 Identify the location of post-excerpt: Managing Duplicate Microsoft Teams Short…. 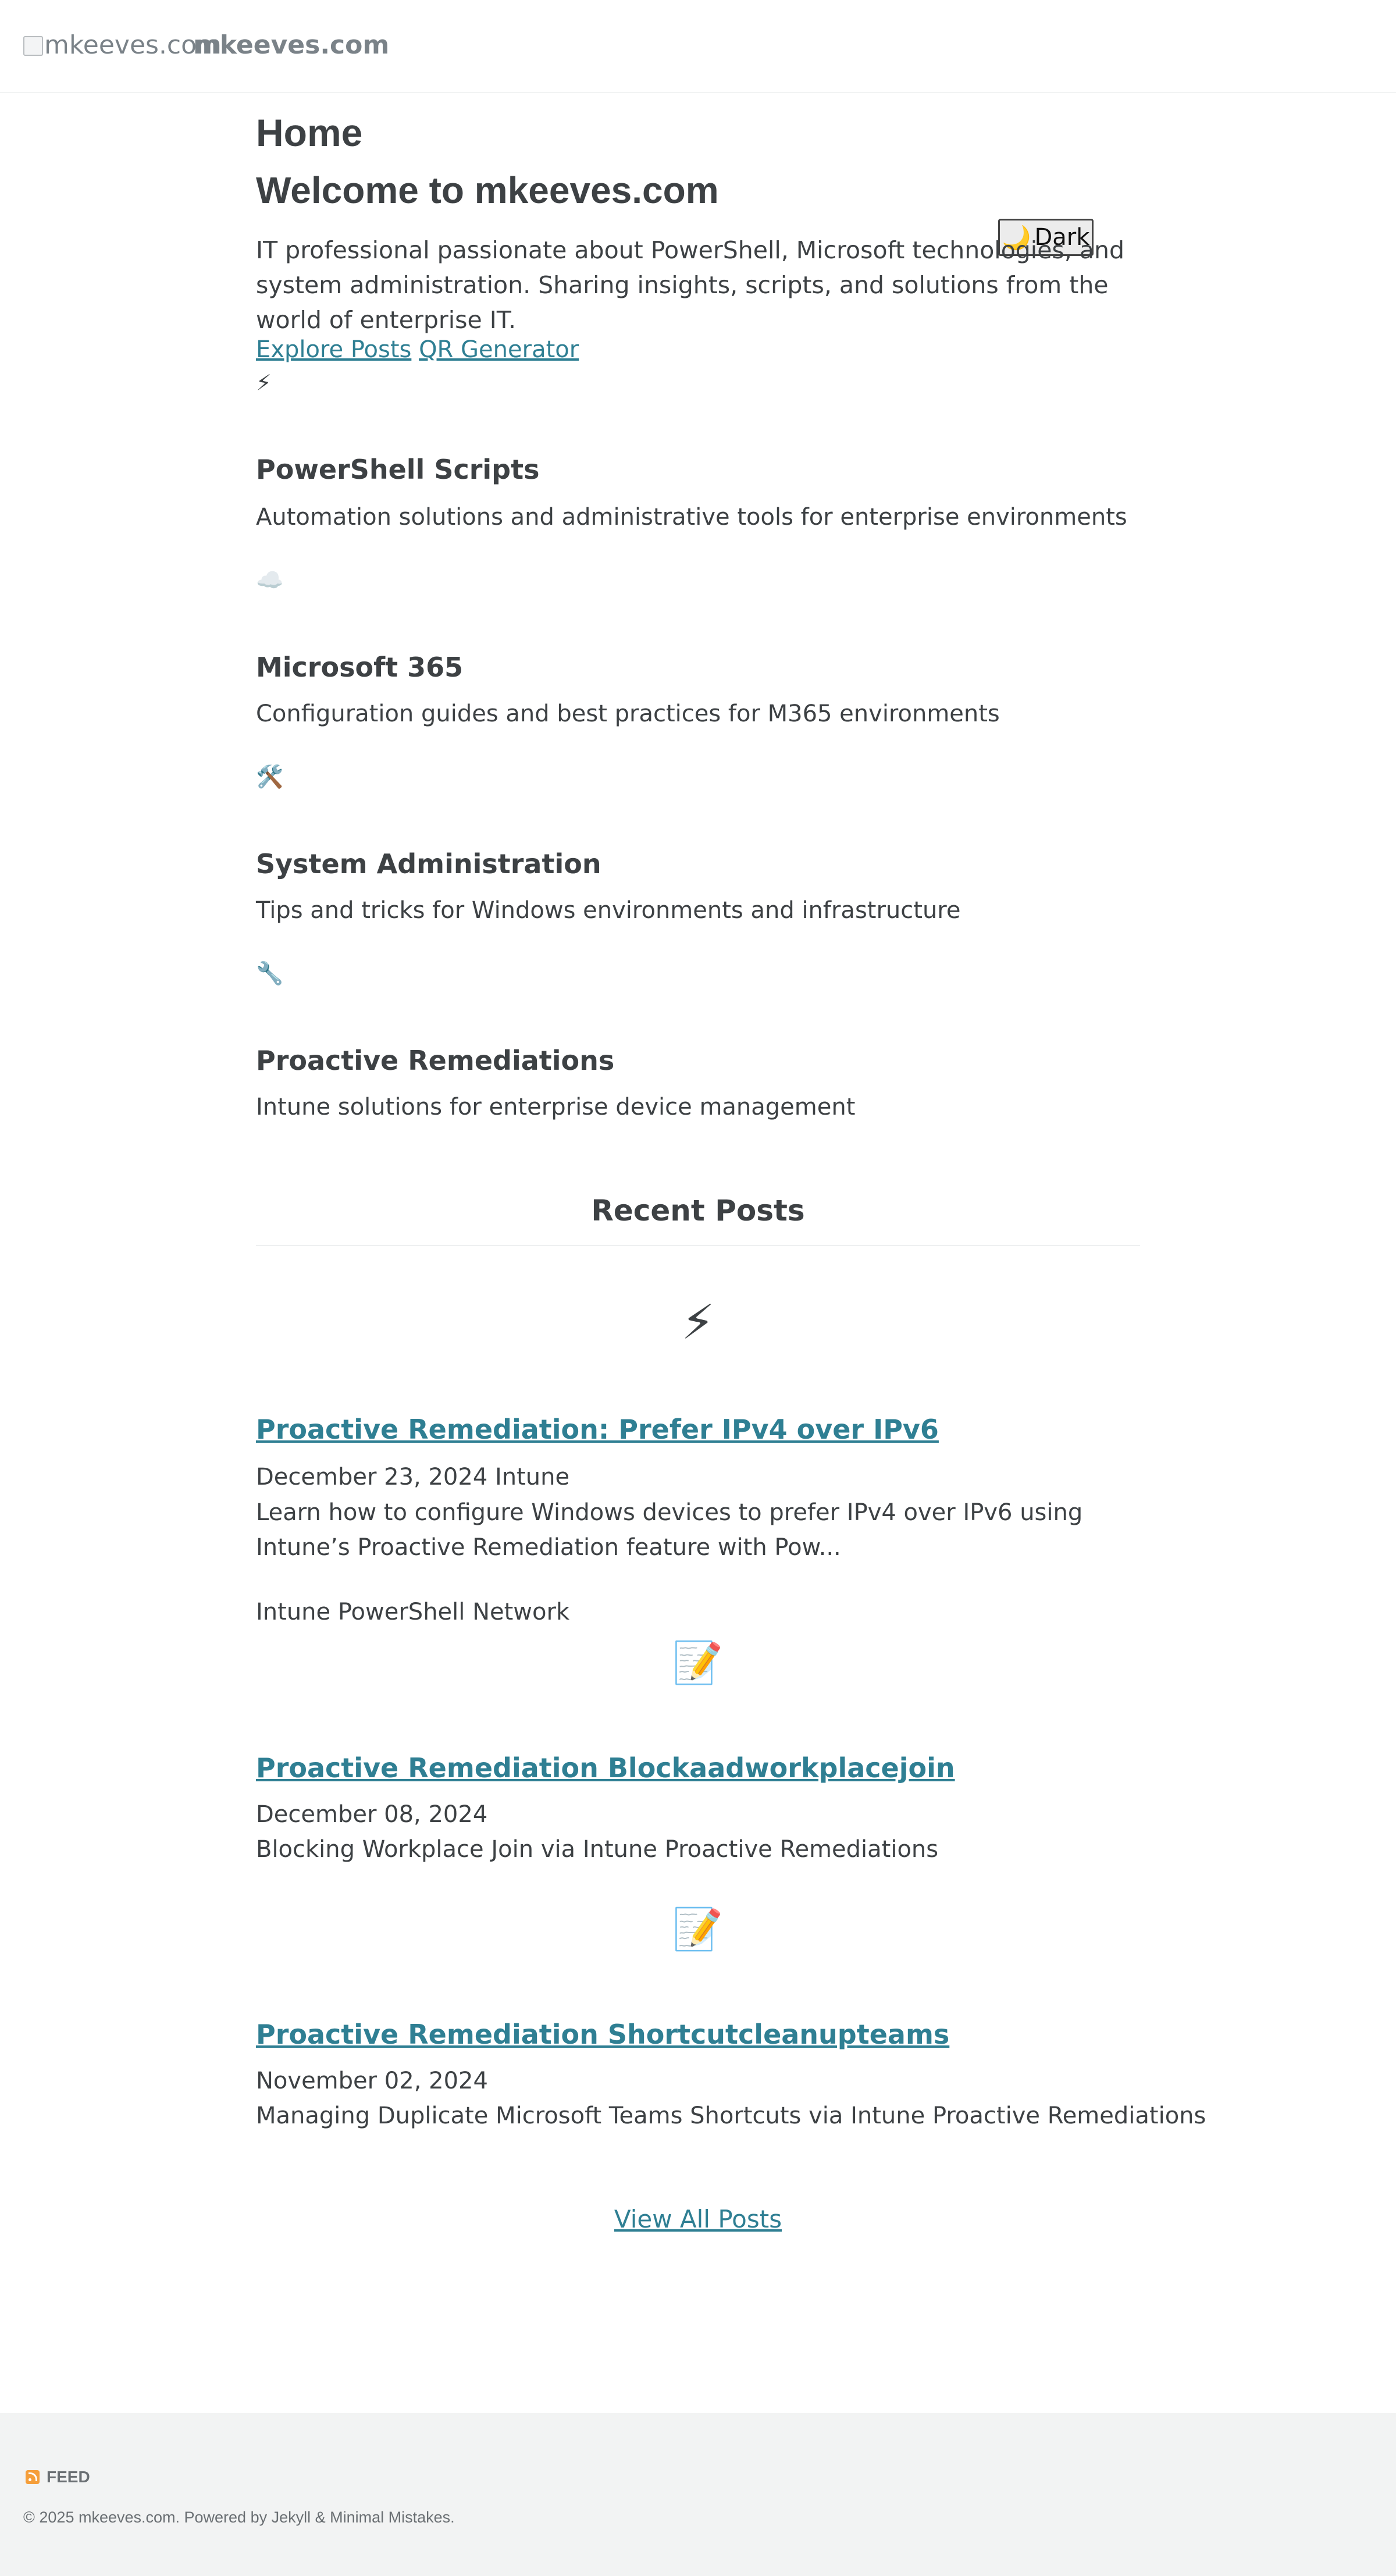
(731, 2115).